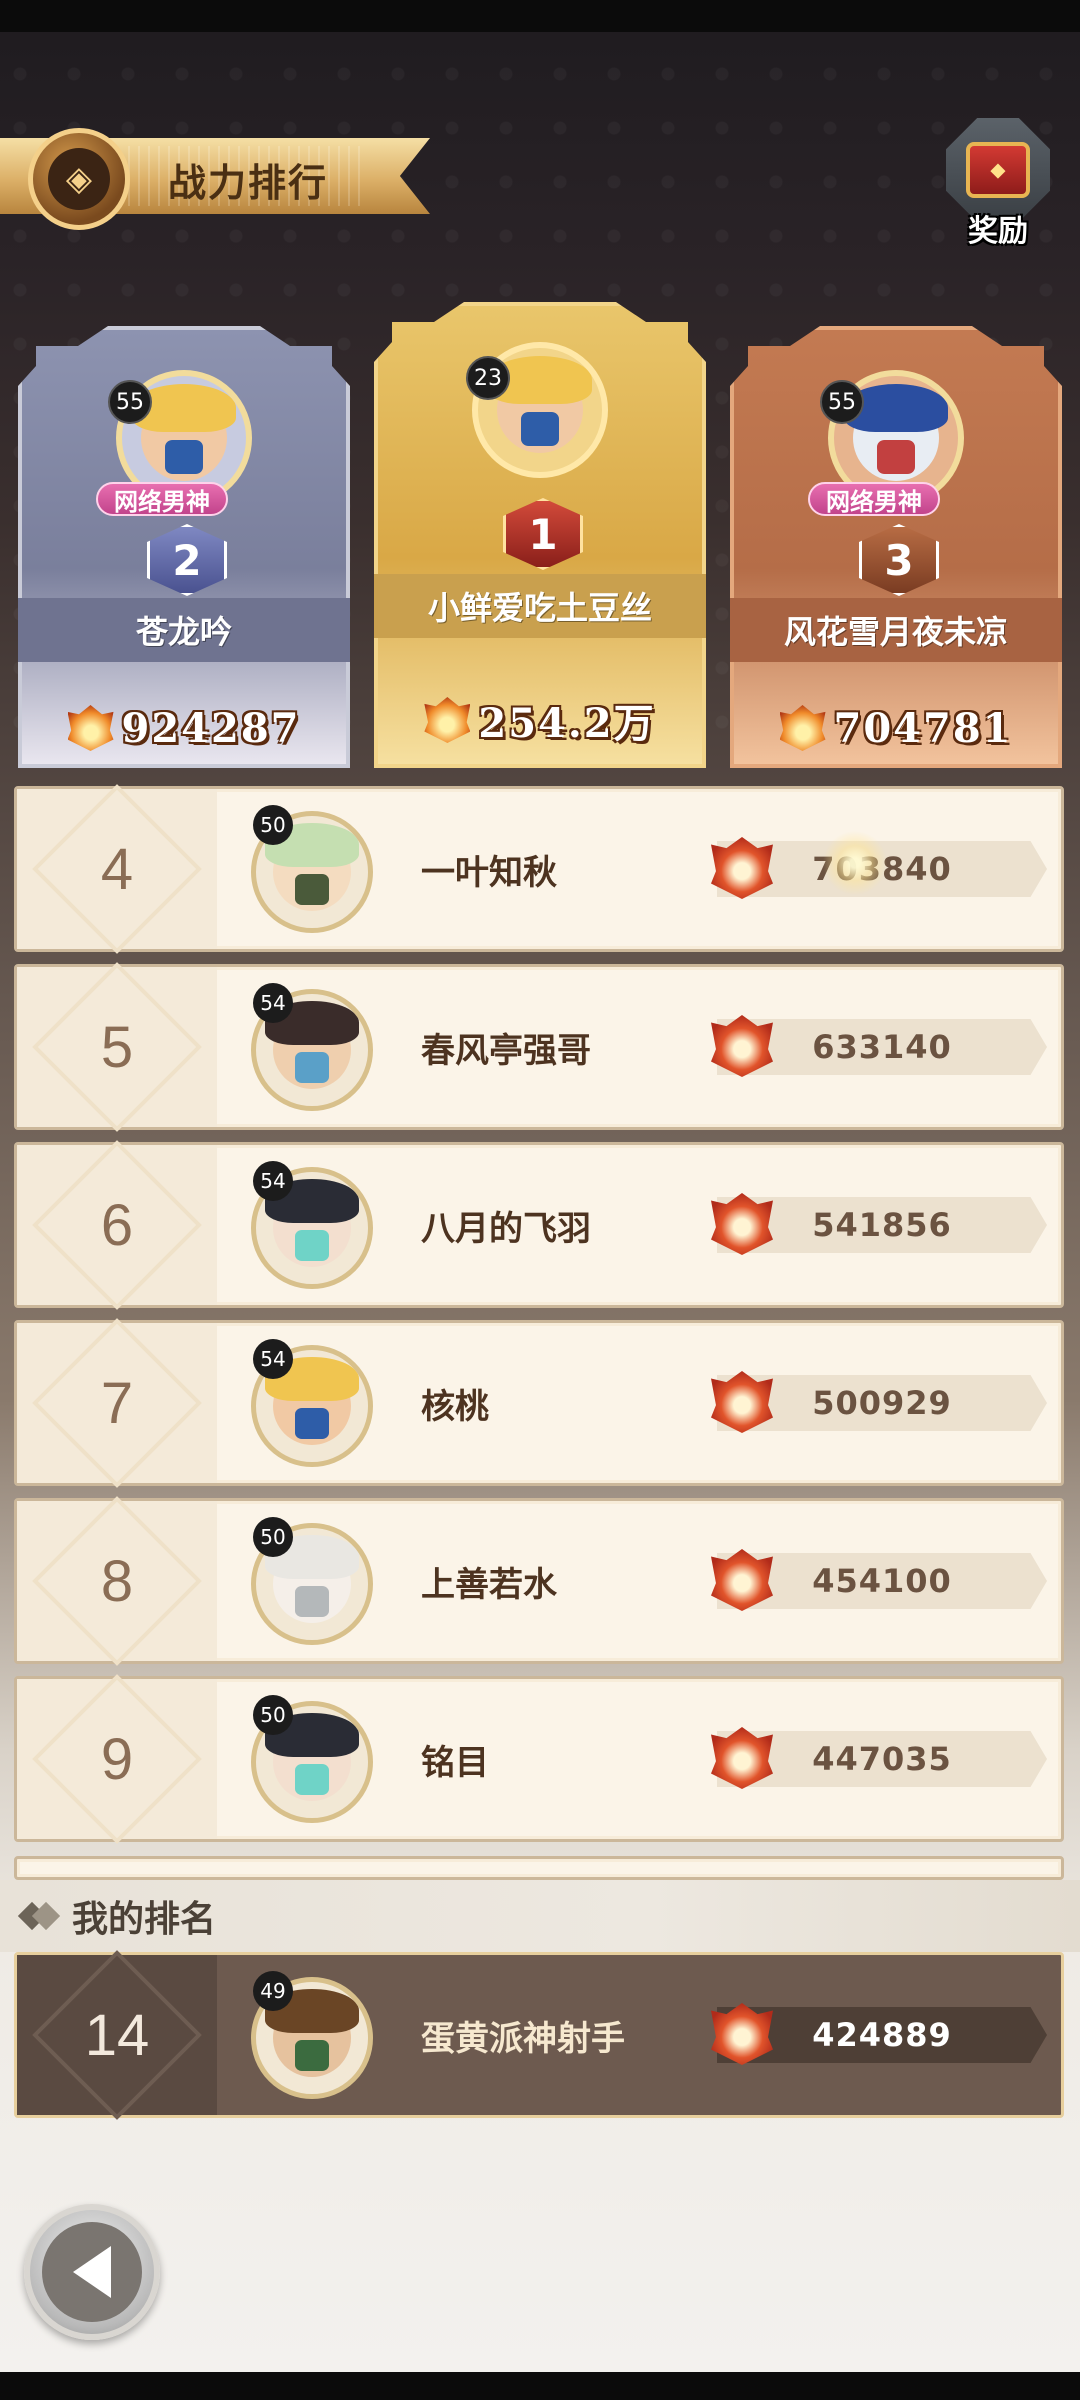  I want to click on my-rank-title: 我的排名, so click(144, 1919).